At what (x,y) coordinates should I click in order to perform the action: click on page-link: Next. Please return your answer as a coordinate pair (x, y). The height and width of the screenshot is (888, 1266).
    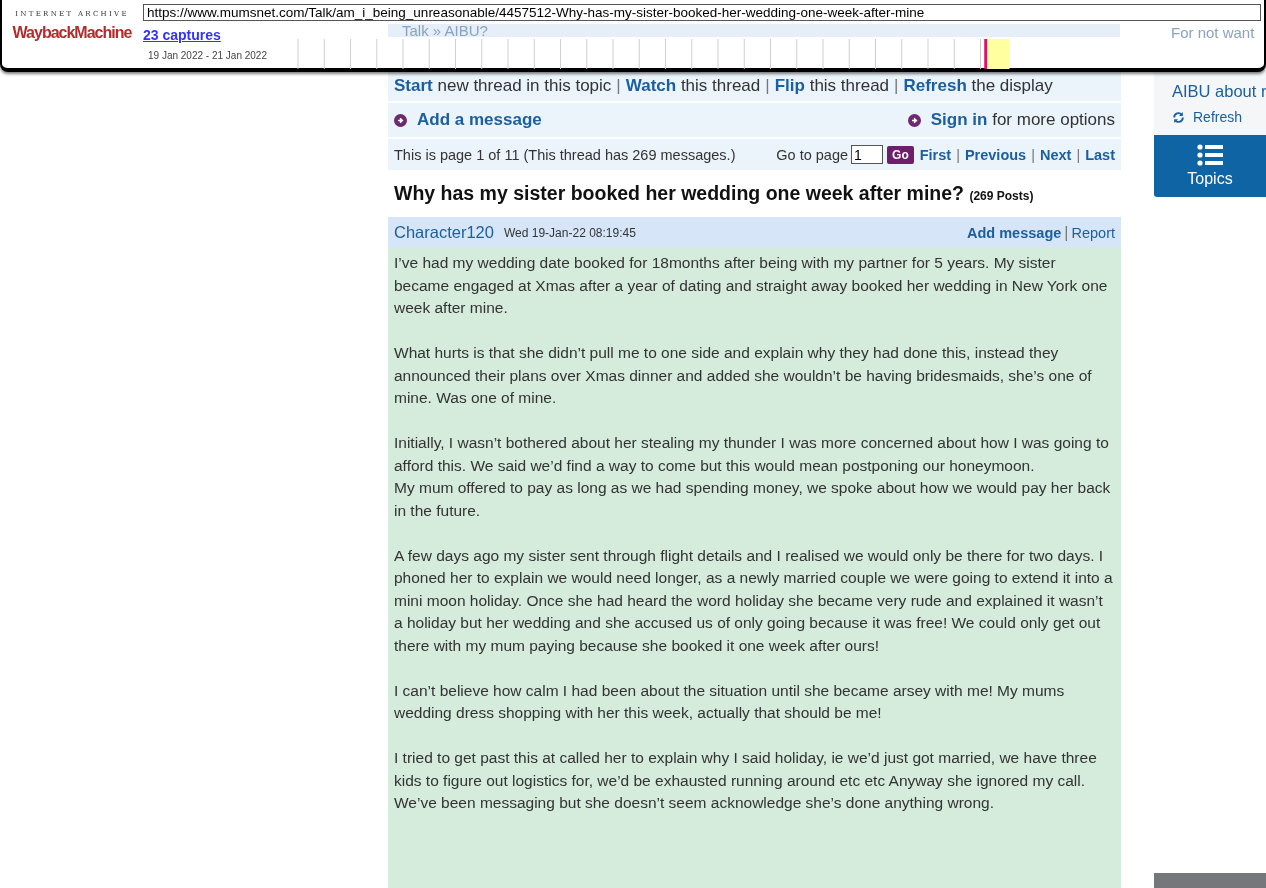
    Looking at the image, I should click on (1055, 154).